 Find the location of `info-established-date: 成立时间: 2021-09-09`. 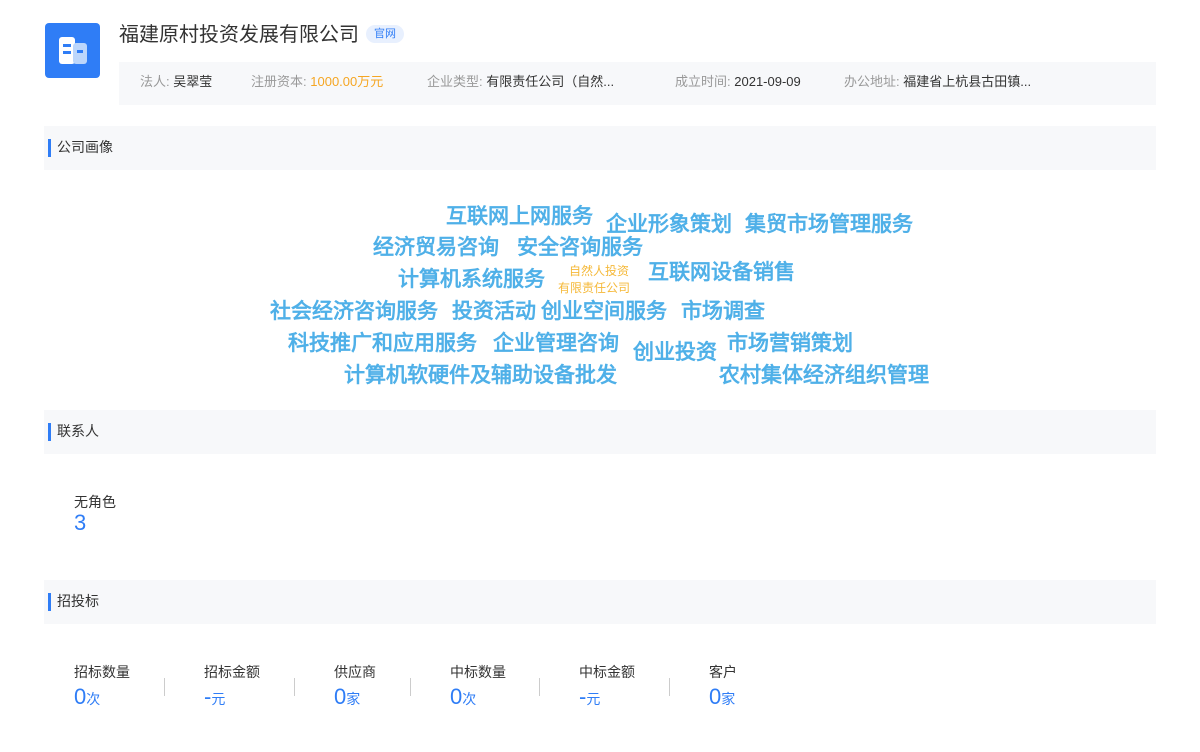

info-established-date: 成立时间: 2021-09-09 is located at coordinates (738, 83).